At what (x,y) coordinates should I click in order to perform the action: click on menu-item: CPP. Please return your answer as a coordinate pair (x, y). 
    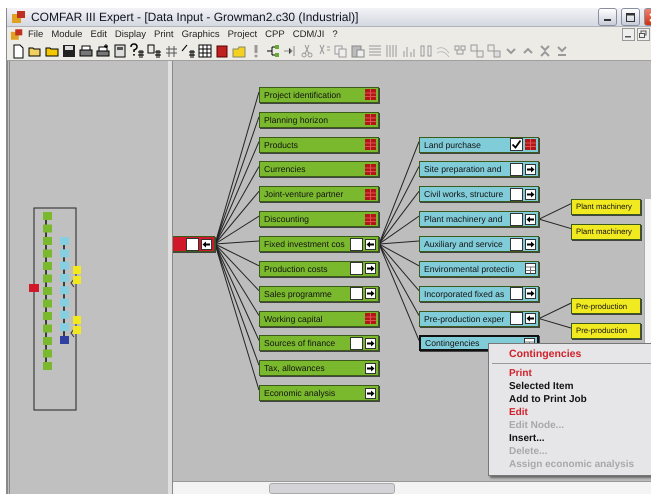
    Looking at the image, I should click on (275, 34).